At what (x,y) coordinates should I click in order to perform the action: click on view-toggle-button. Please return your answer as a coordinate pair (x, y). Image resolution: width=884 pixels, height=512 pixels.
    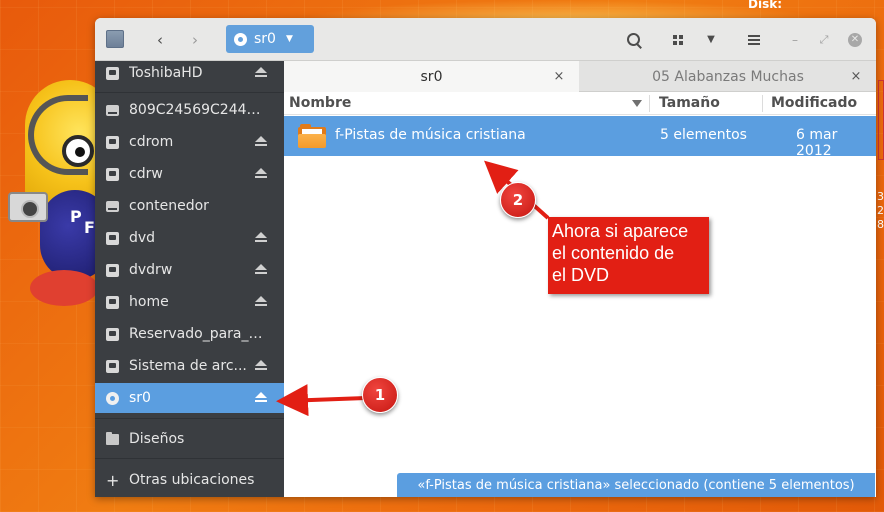
    Looking at the image, I should click on (678, 39).